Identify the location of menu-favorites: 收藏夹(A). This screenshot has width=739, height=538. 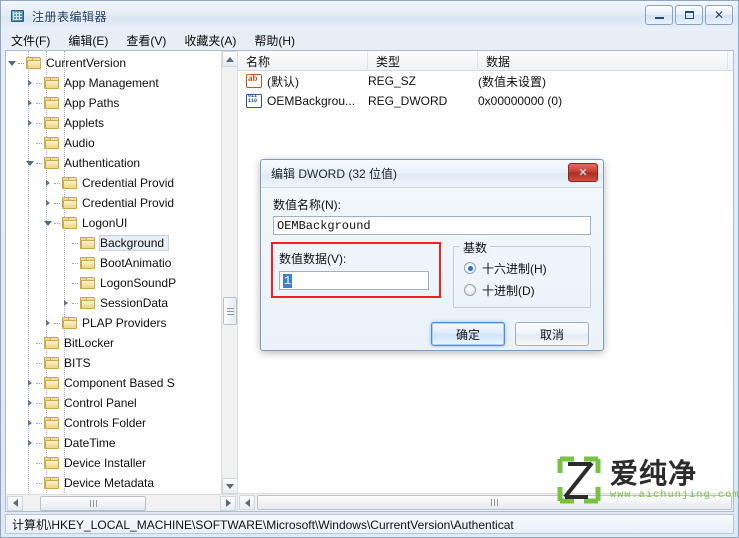
(210, 40).